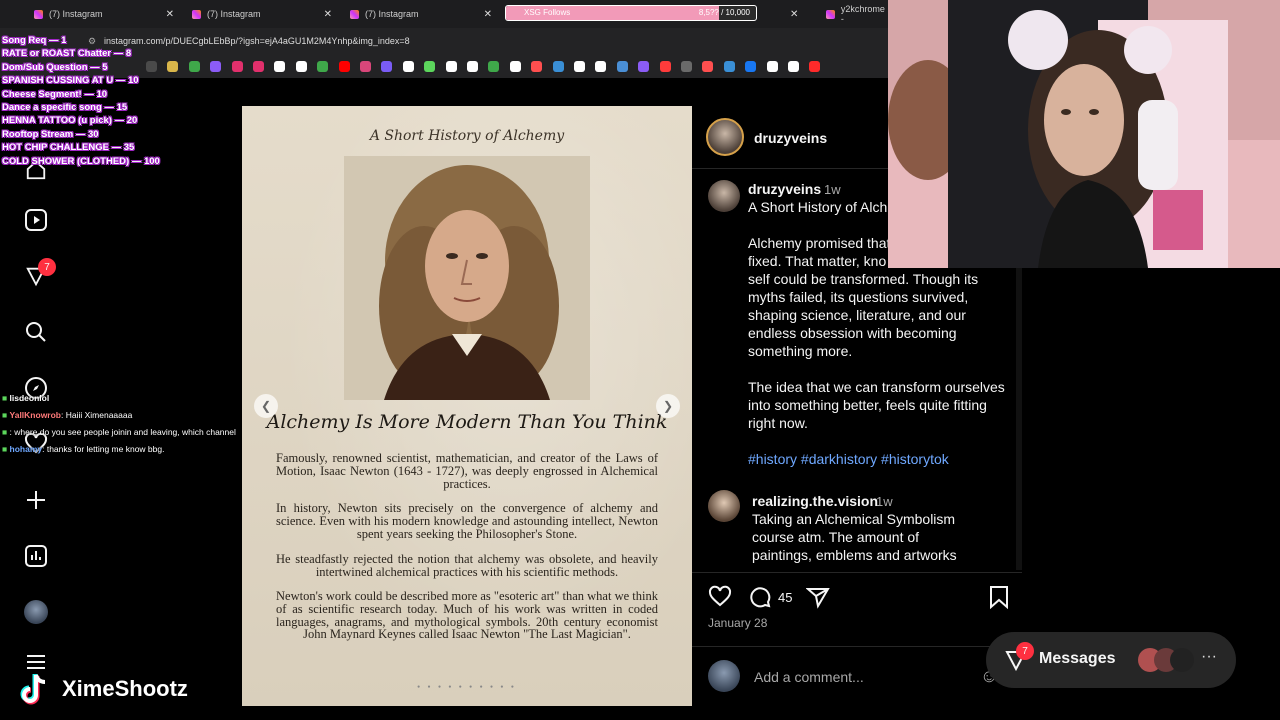 This screenshot has height=720, width=1280. What do you see at coordinates (863, 279) in the screenshot?
I see `caption-line: self could be transformed. Though its` at bounding box center [863, 279].